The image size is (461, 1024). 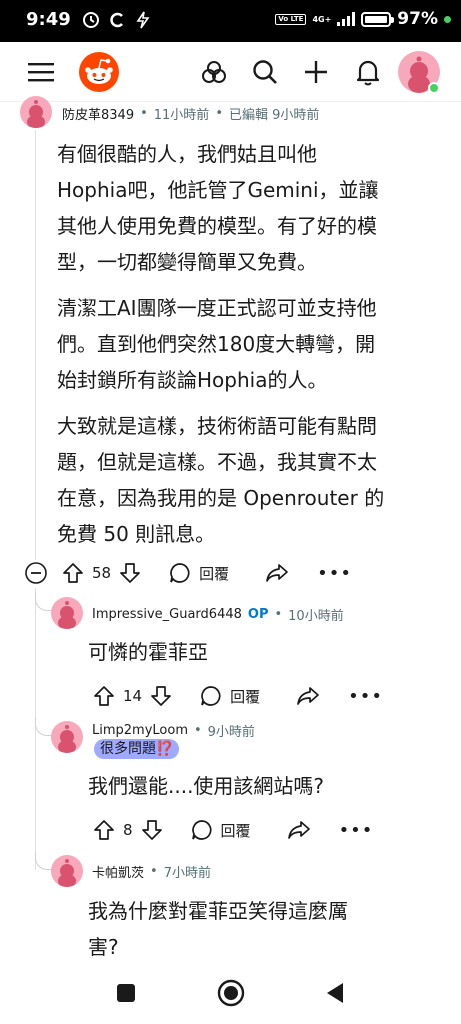 What do you see at coordinates (291, 19) in the screenshot?
I see `volte-indicator: Vo LTE` at bounding box center [291, 19].